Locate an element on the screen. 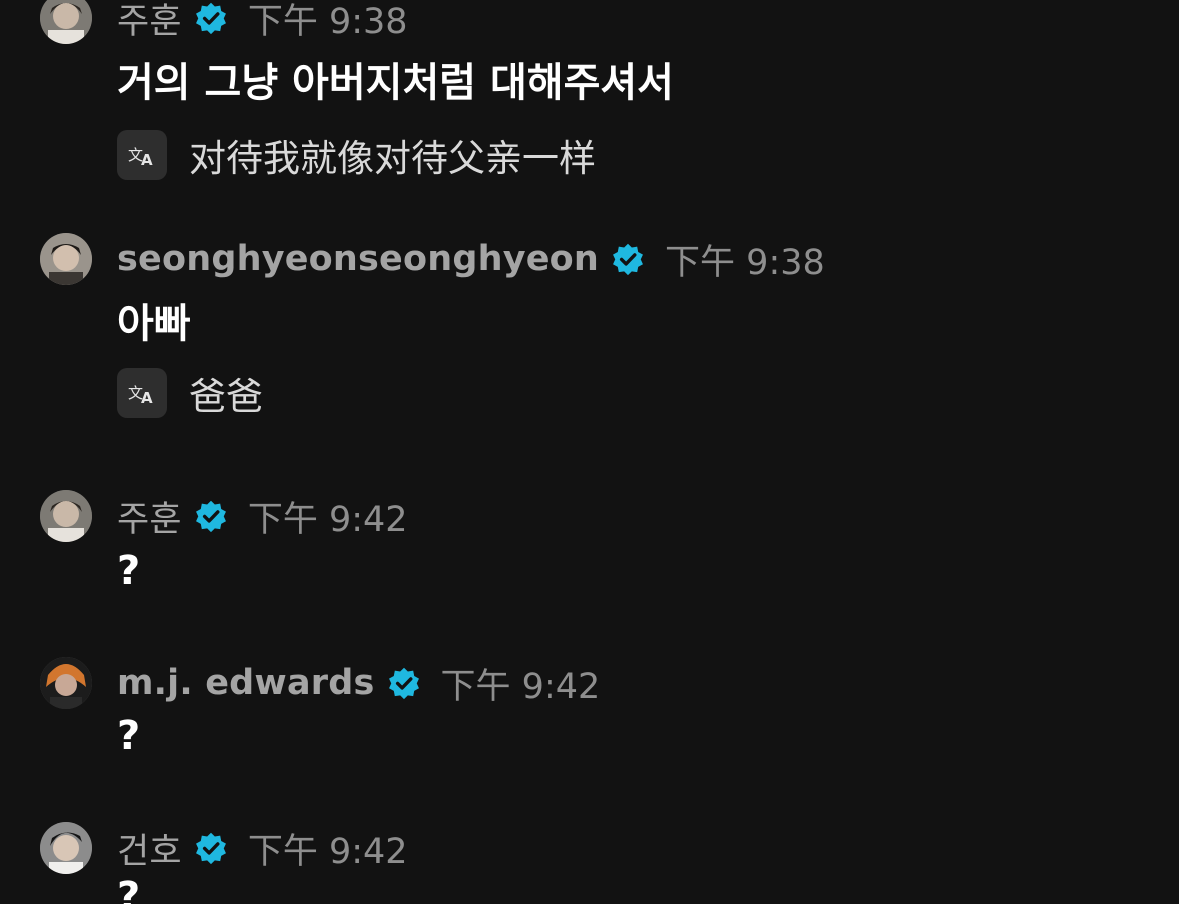  translation-row: 文 A 对待我就像对待父亲一样 is located at coordinates (356, 155).